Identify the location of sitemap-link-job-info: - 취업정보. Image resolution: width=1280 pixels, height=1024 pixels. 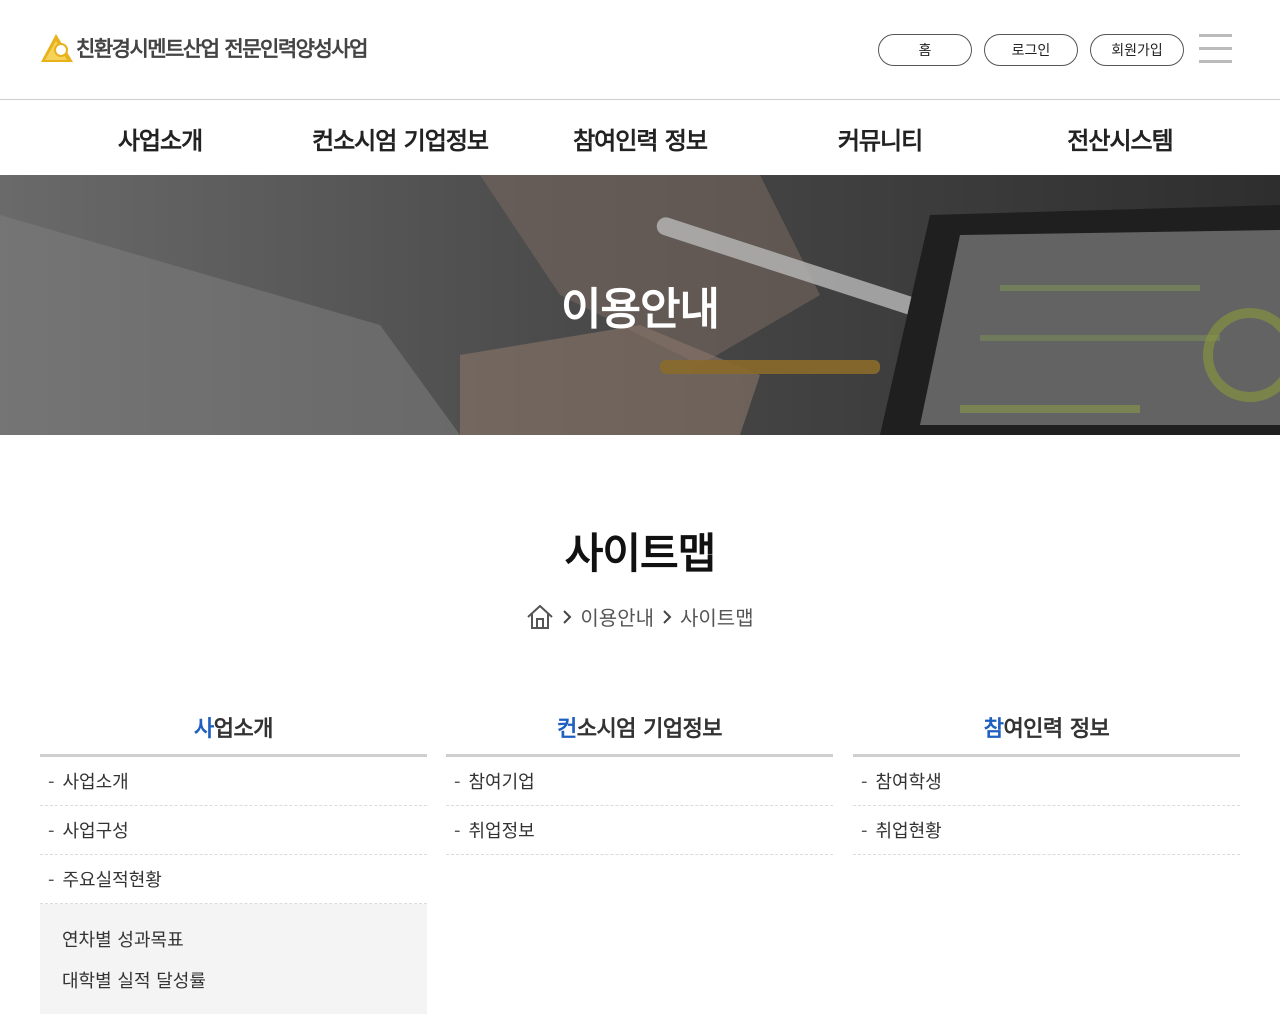
(639, 830).